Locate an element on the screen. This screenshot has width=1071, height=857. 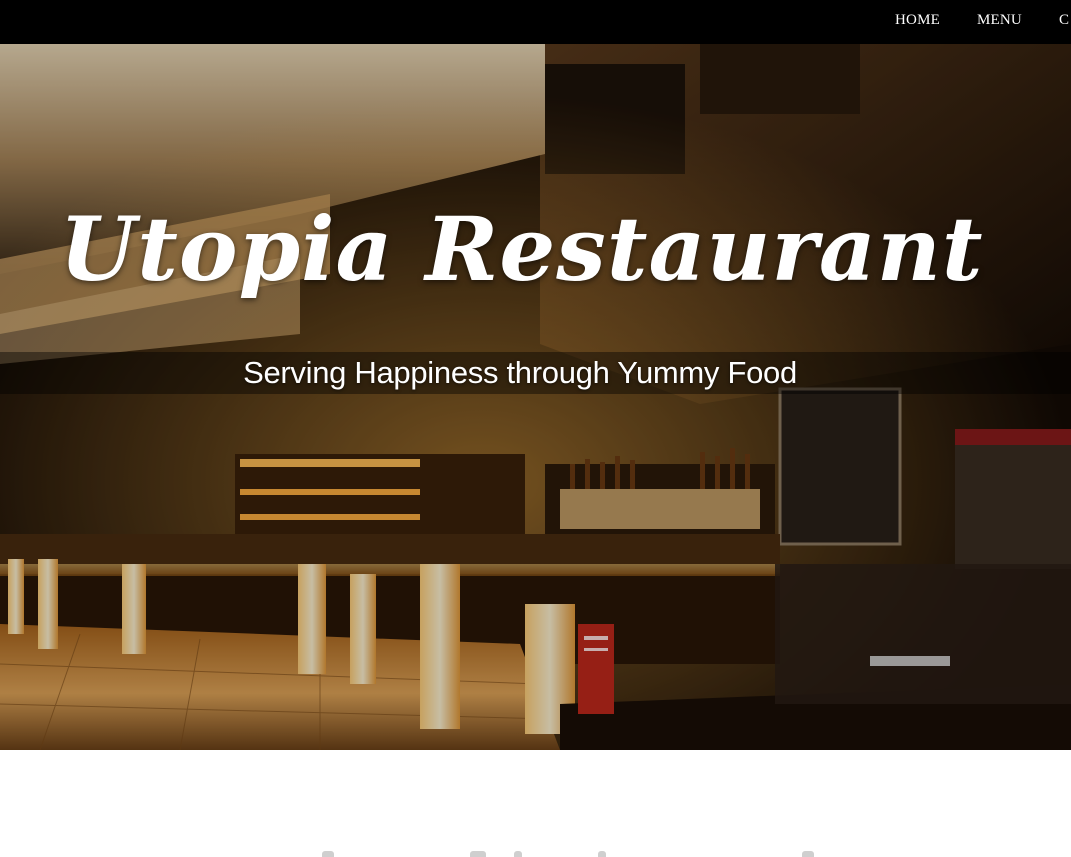
nav-link-menu: MENU is located at coordinates (999, 20).